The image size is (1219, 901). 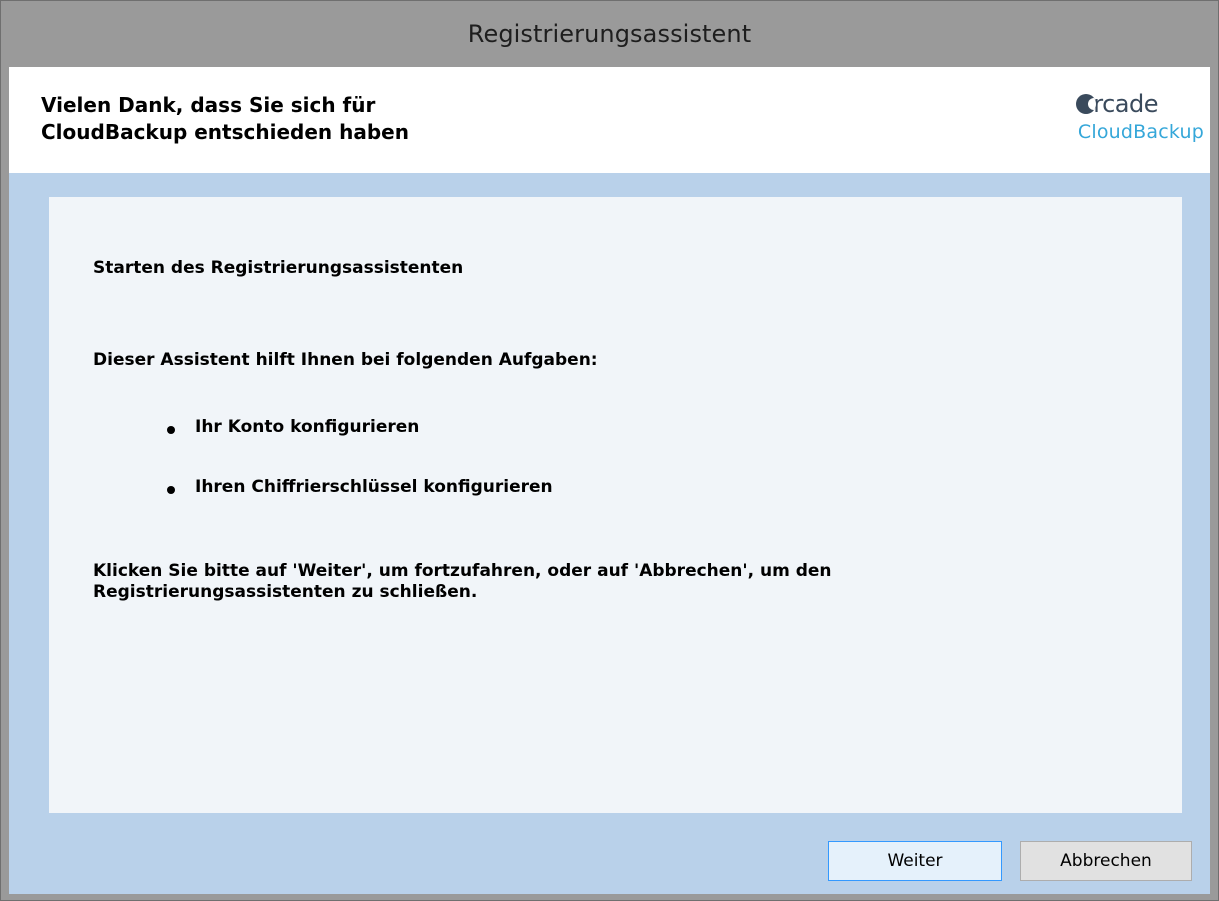 I want to click on next-button: Weiter, so click(x=915, y=861).